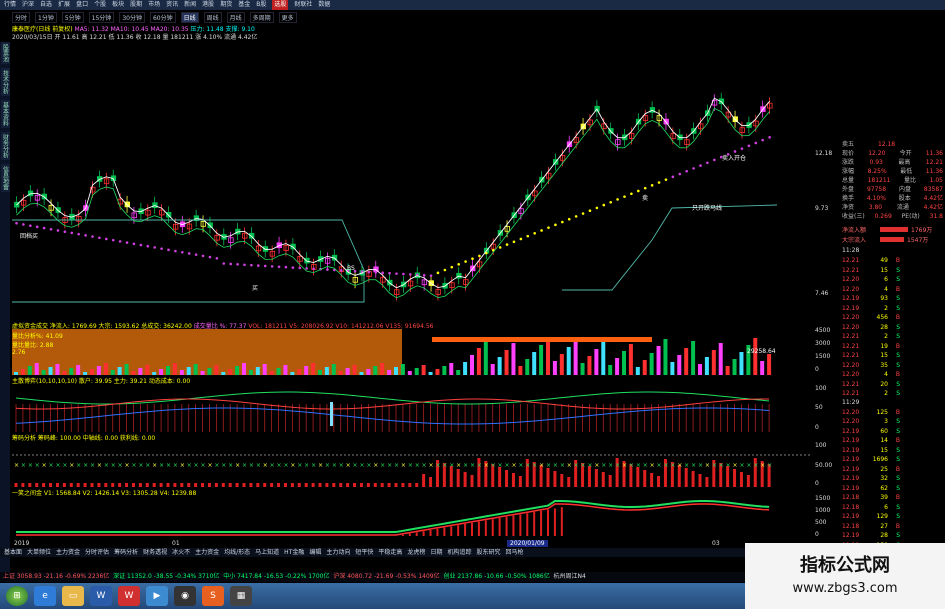 Image resolution: width=945 pixels, height=609 pixels. I want to click on timeframe-tab-9: 多周期, so click(261, 17).